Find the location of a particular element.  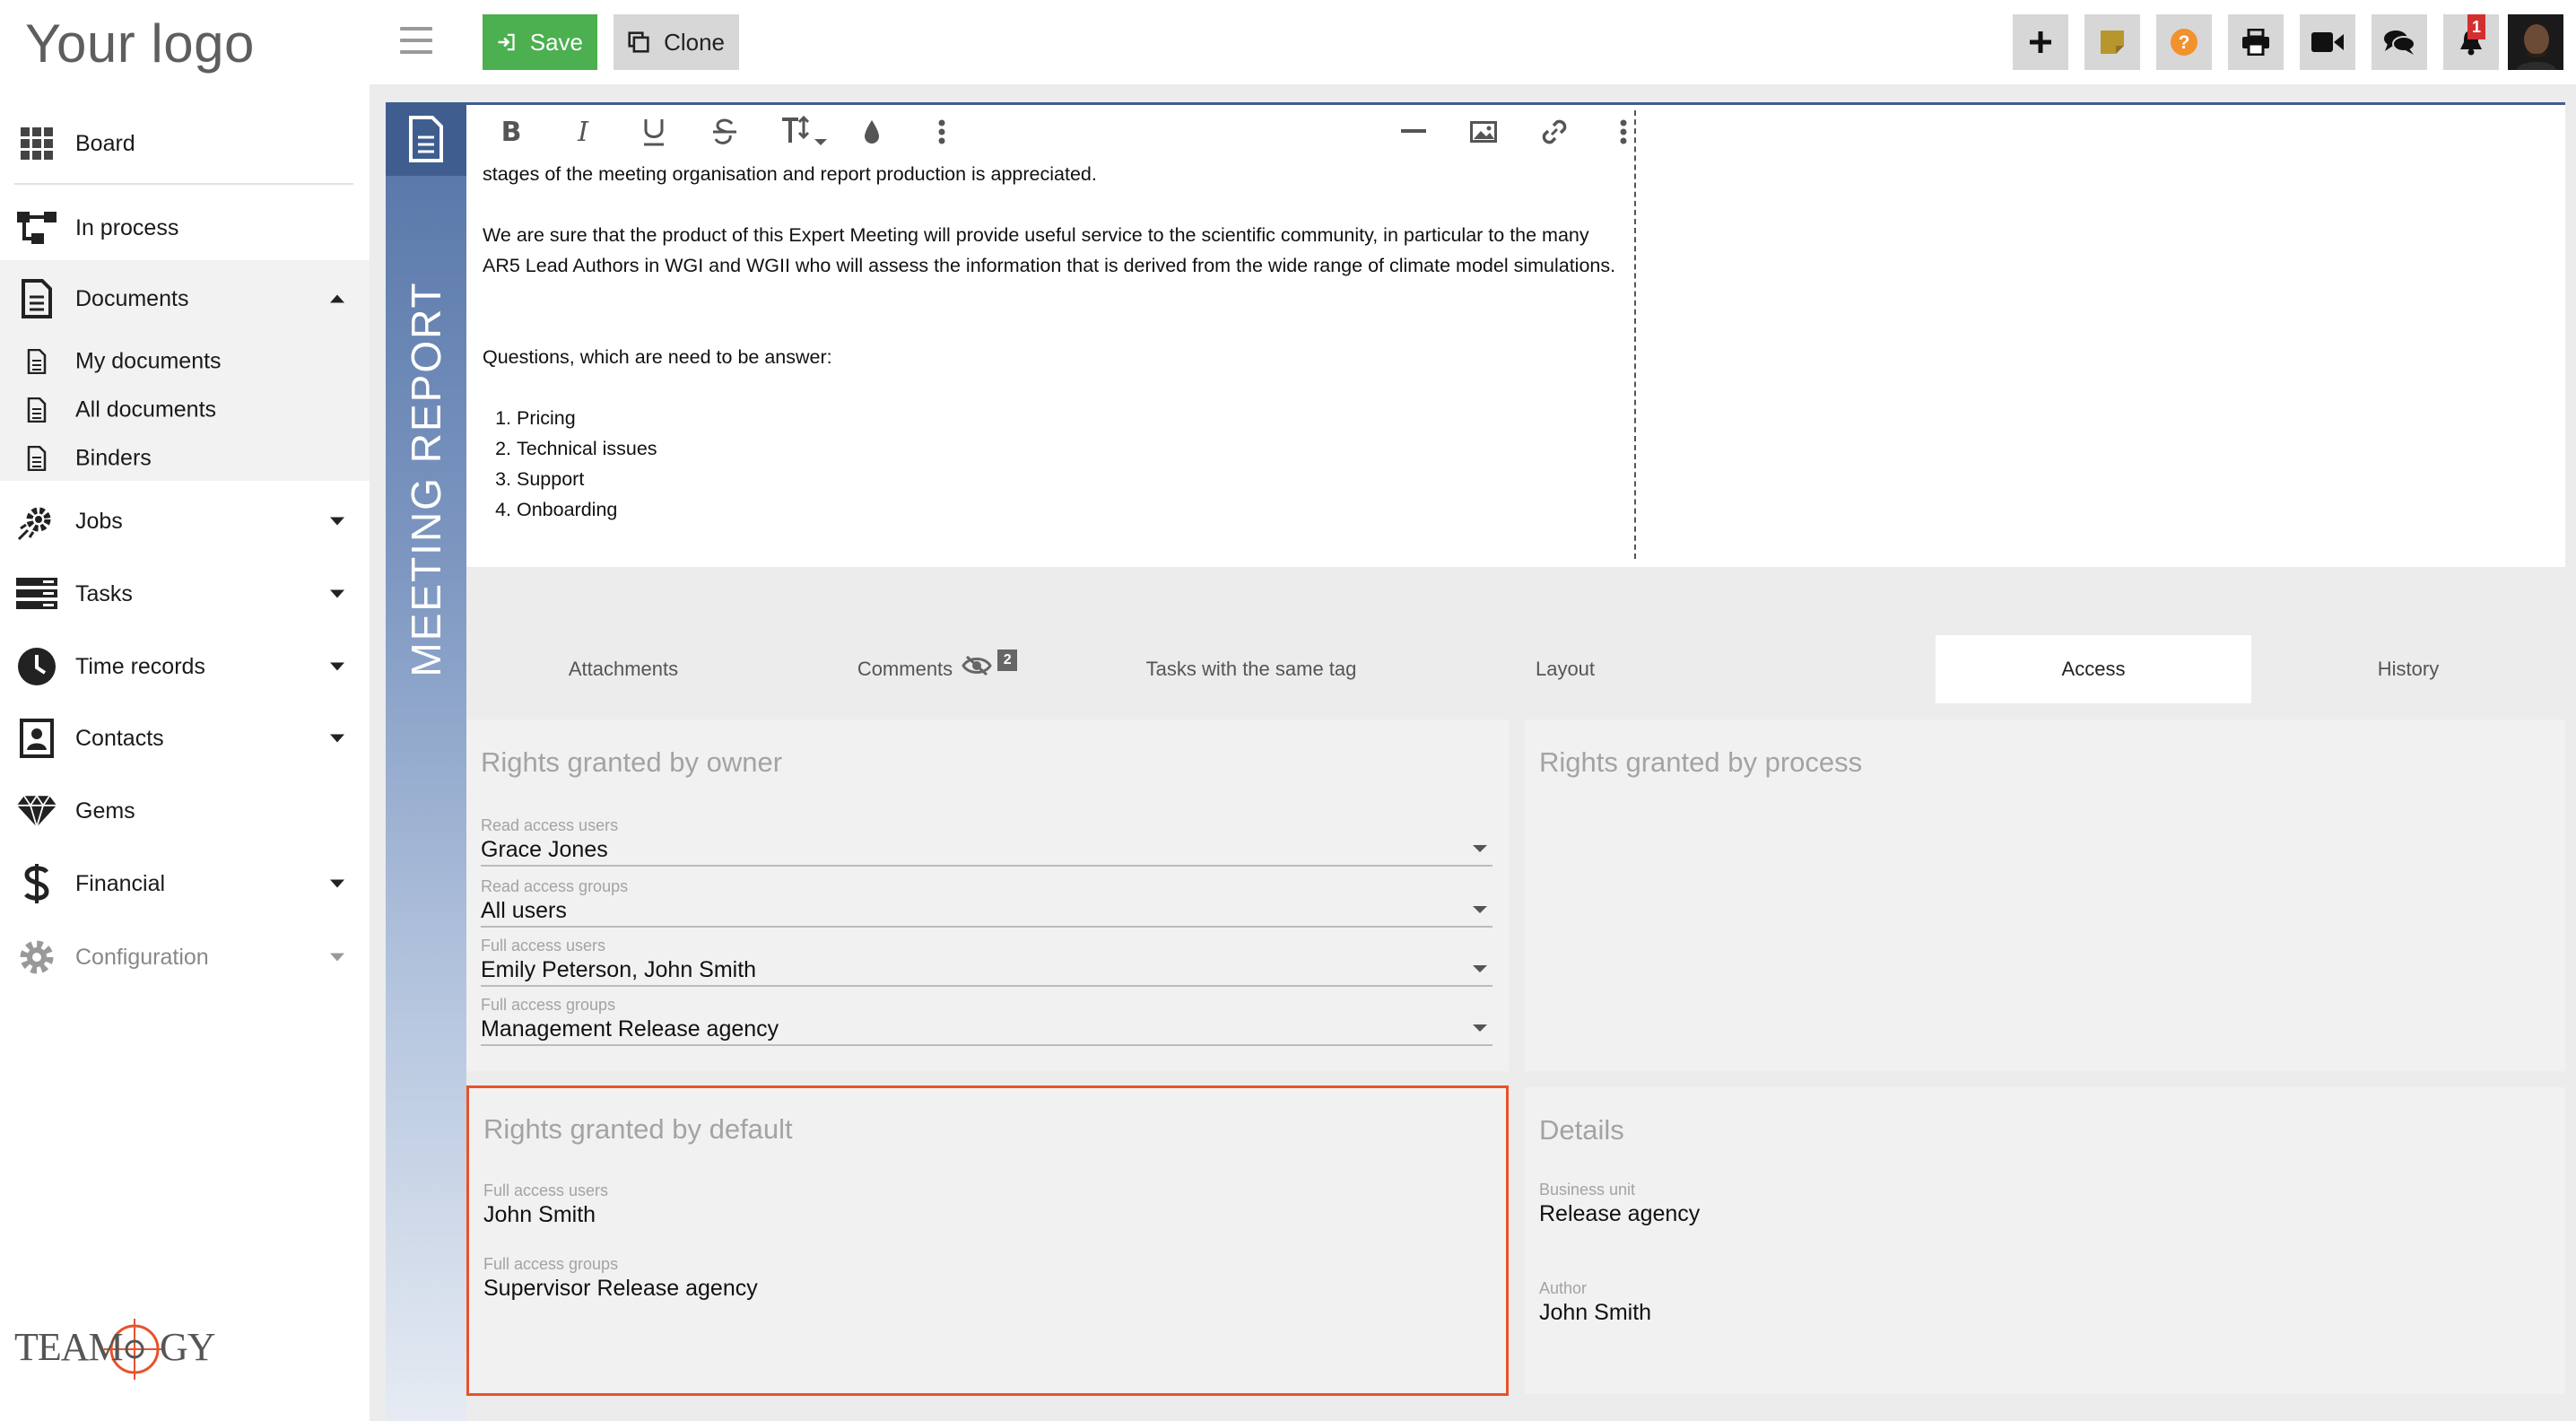

avatar is located at coordinates (2535, 42).